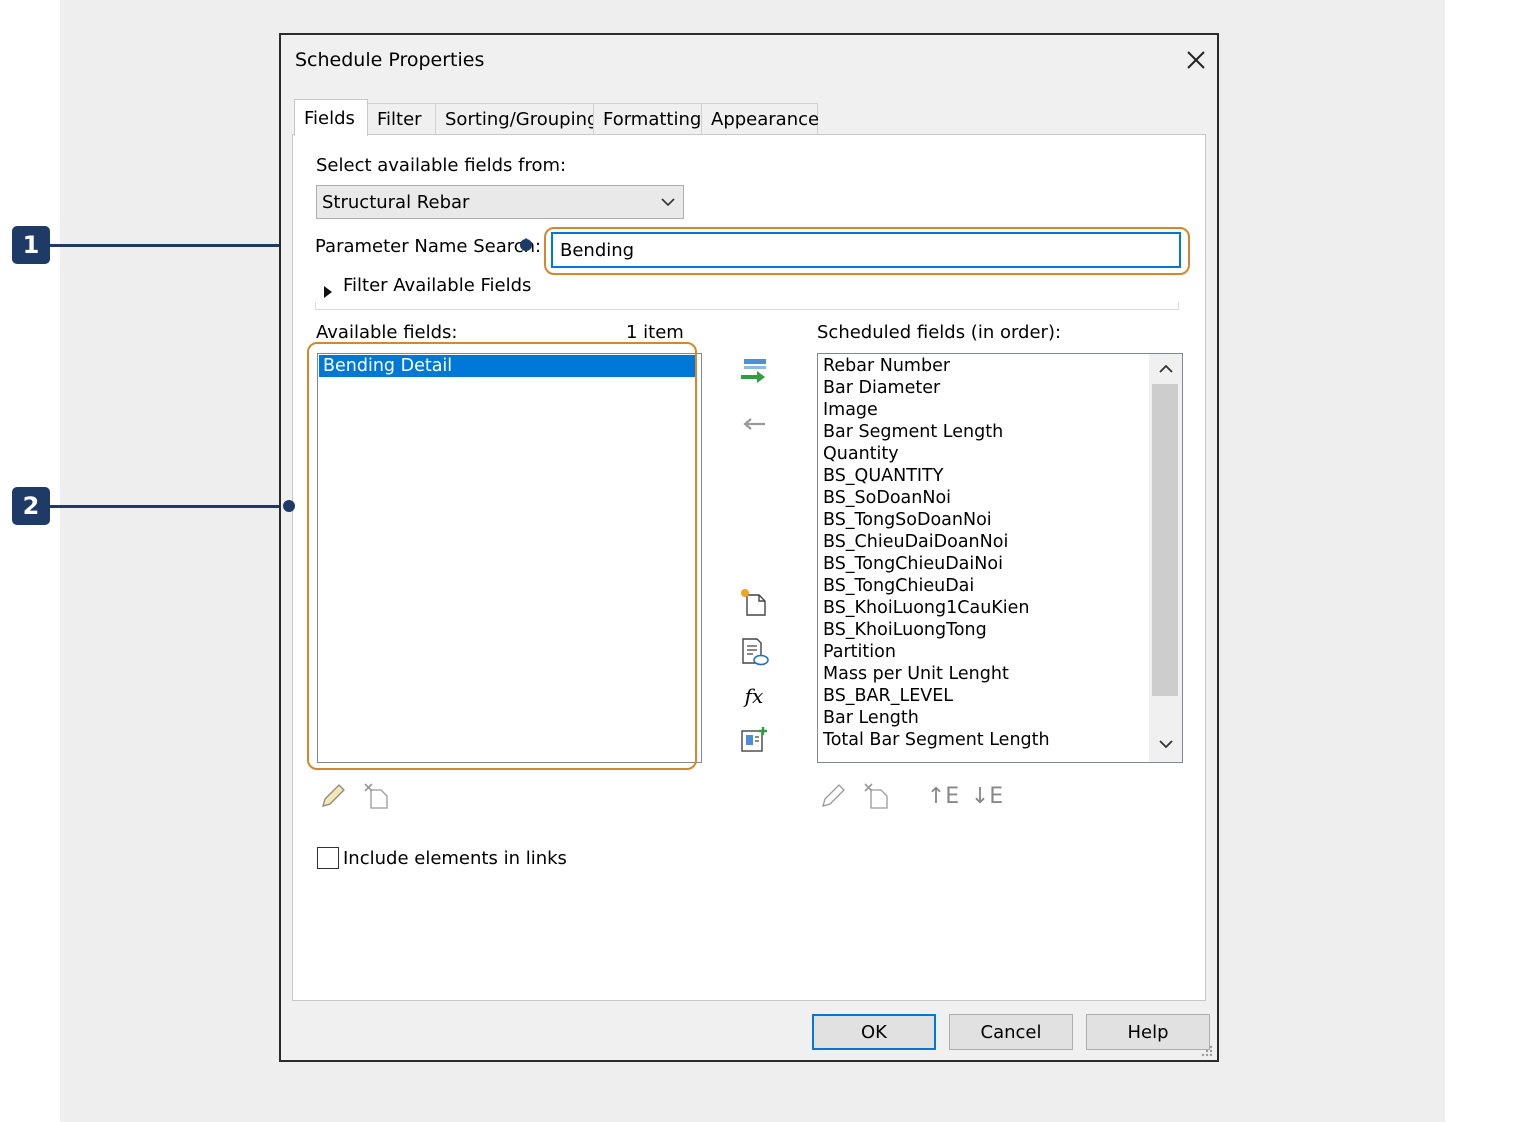 This screenshot has width=1520, height=1122. What do you see at coordinates (331, 117) in the screenshot?
I see `tab-fields: Fields` at bounding box center [331, 117].